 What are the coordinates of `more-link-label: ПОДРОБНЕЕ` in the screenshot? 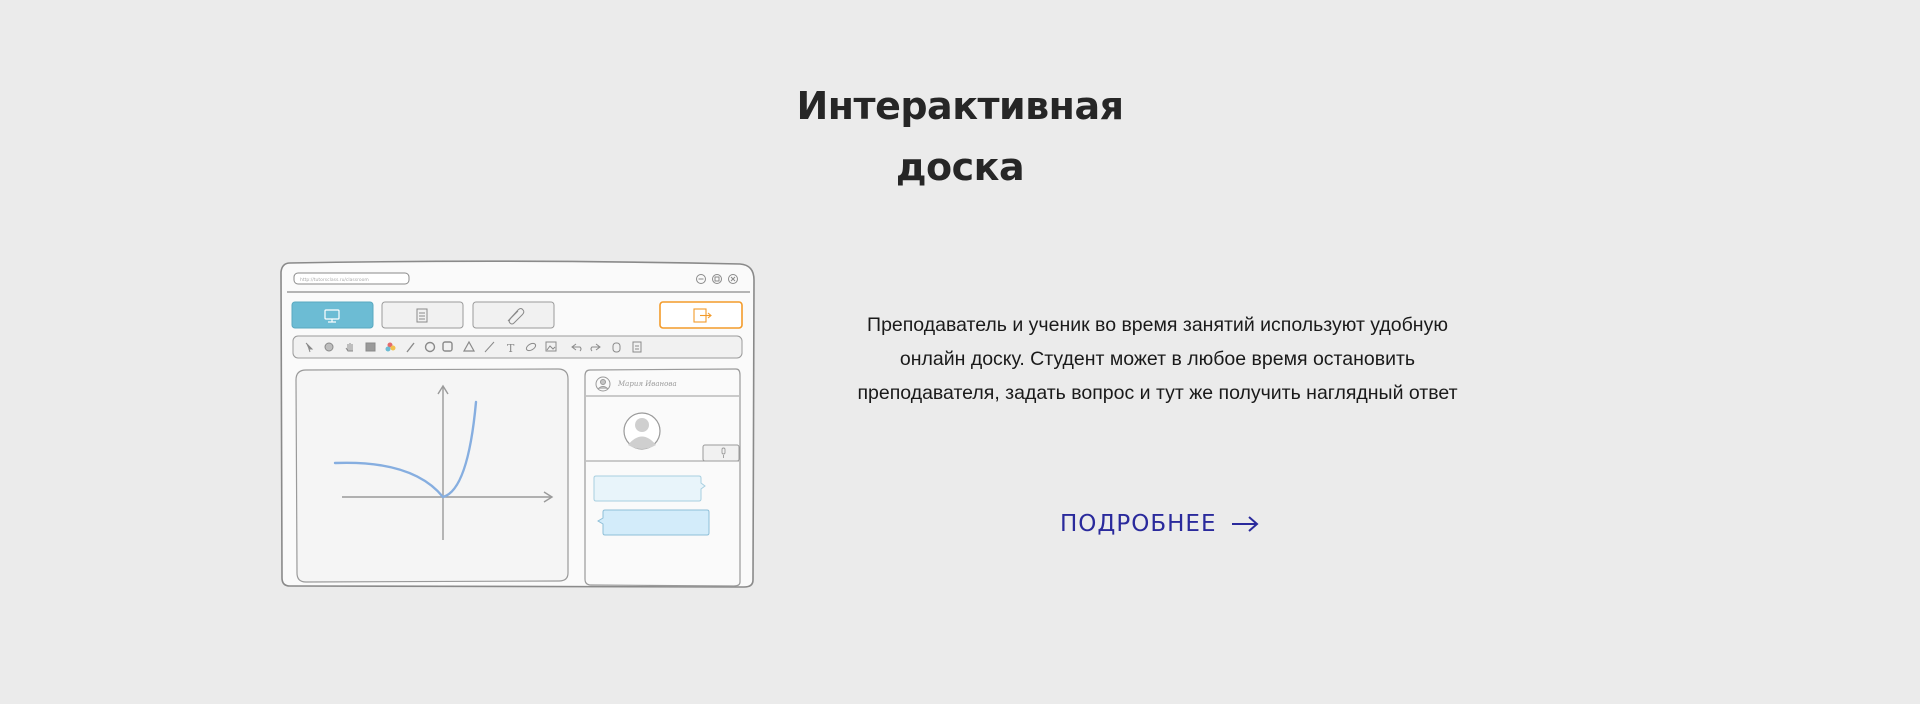 It's located at (1138, 524).